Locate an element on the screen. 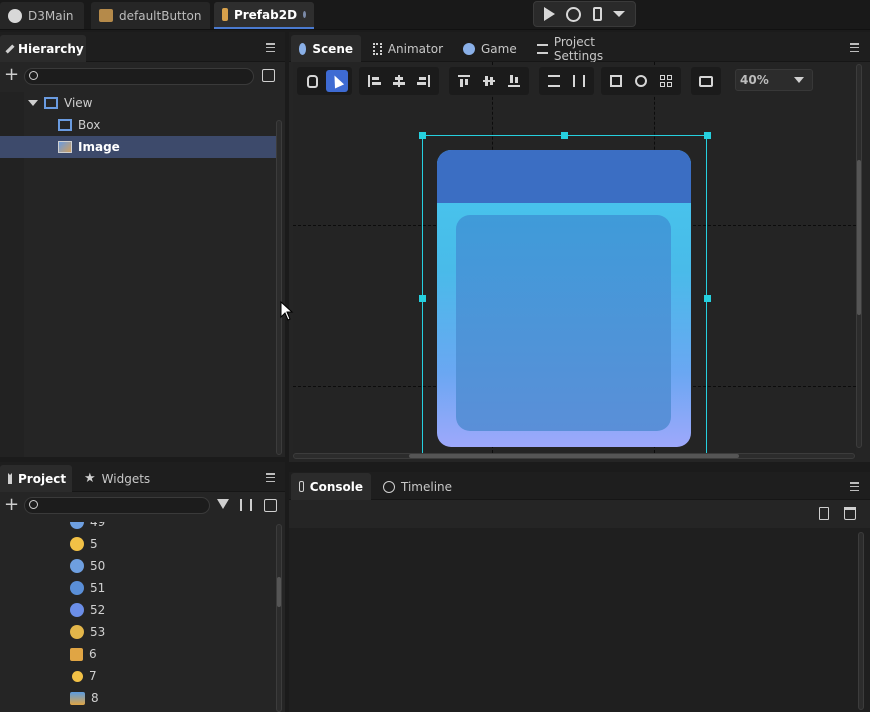 The image size is (870, 712). distribute-horizontal-icon is located at coordinates (579, 81).